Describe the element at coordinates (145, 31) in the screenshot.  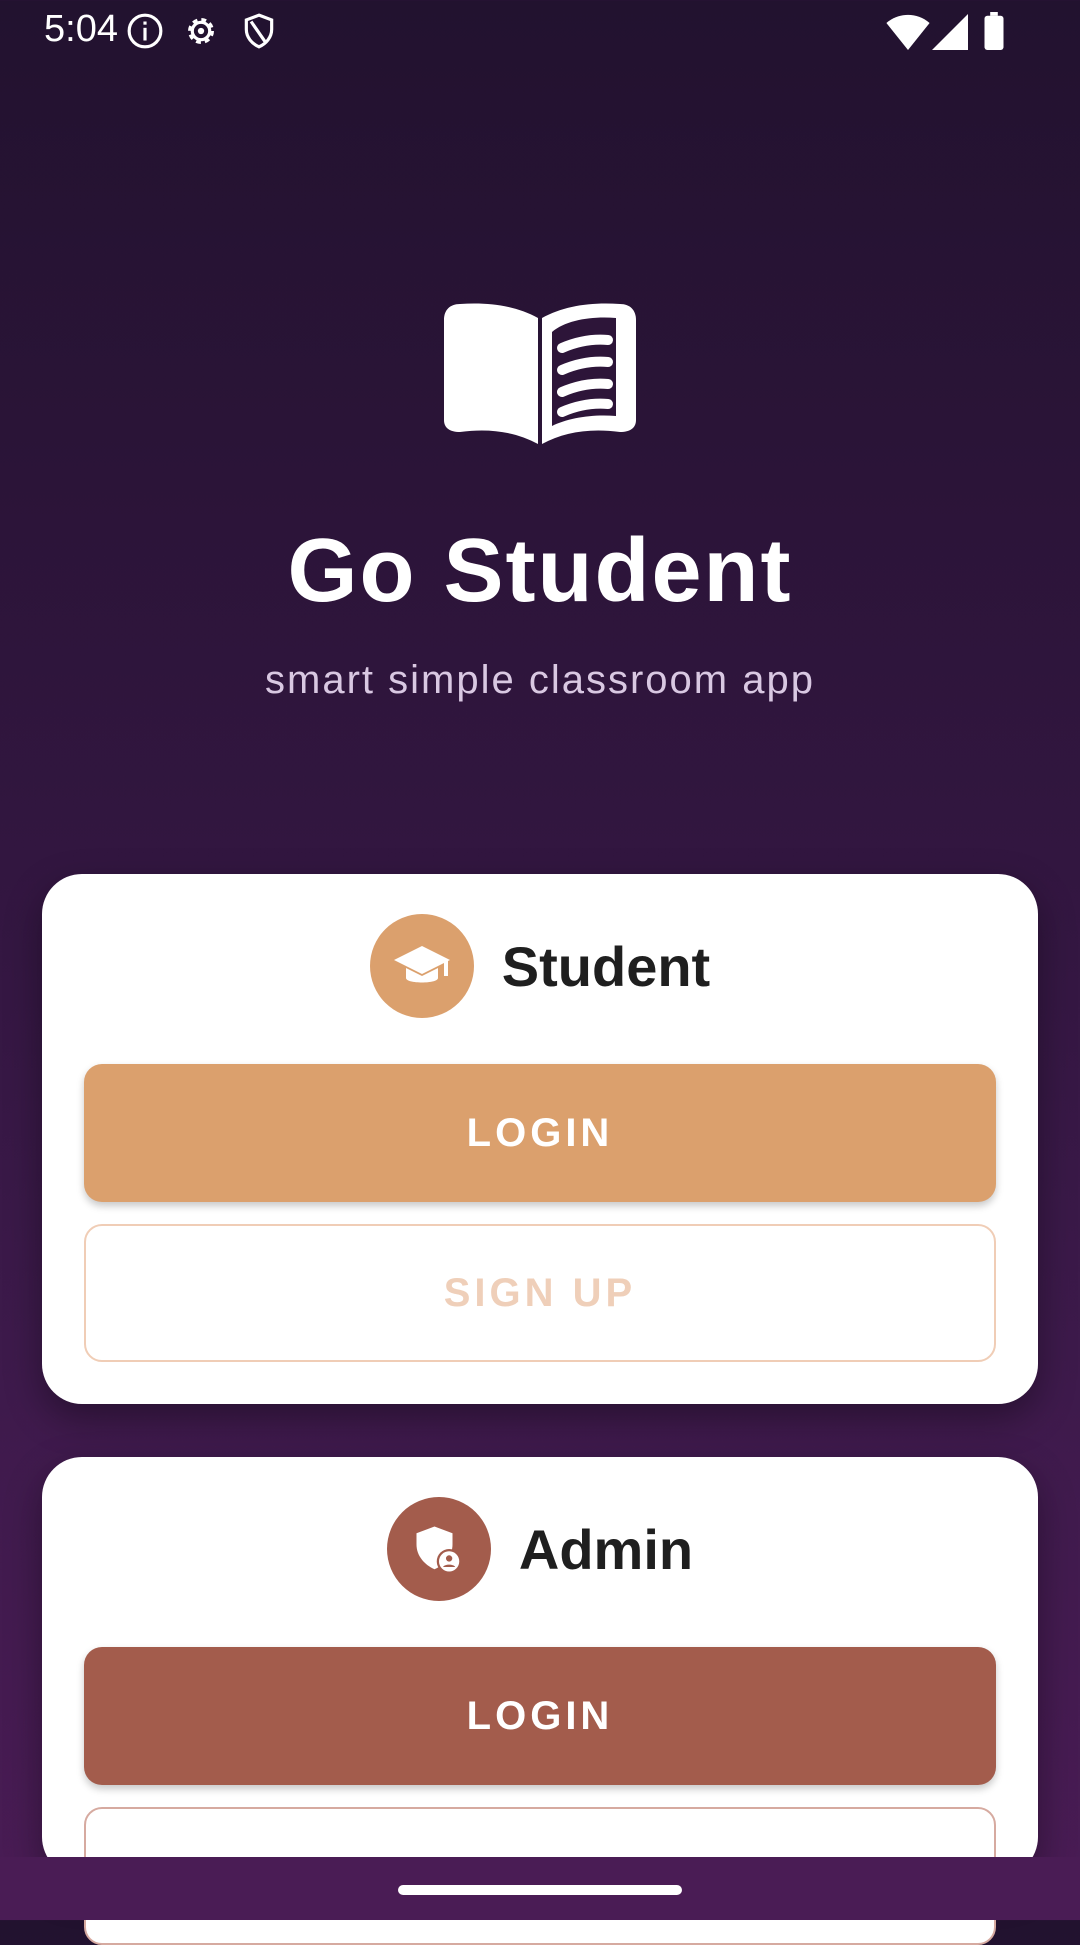
I see `info-icon` at that location.